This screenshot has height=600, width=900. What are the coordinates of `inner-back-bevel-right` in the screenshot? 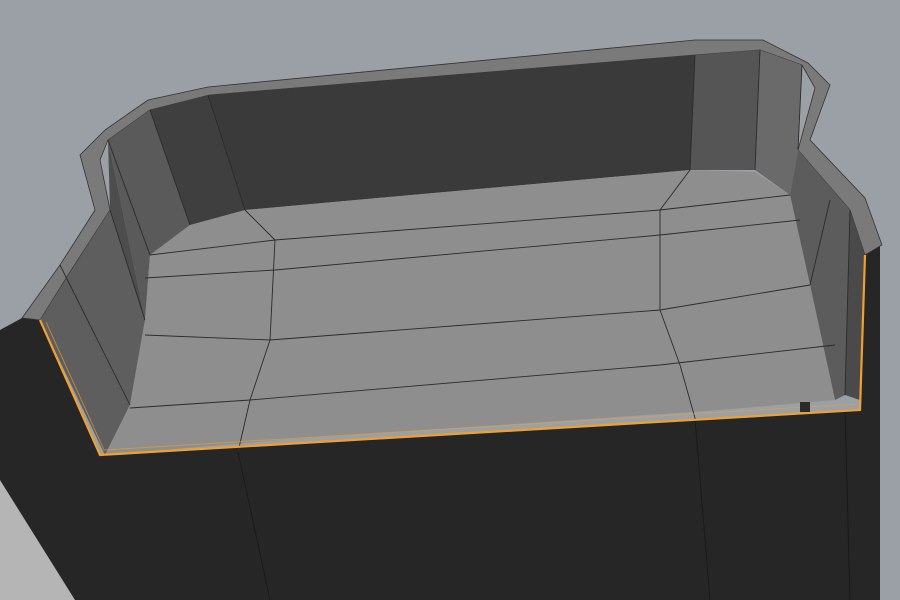 It's located at (725, 110).